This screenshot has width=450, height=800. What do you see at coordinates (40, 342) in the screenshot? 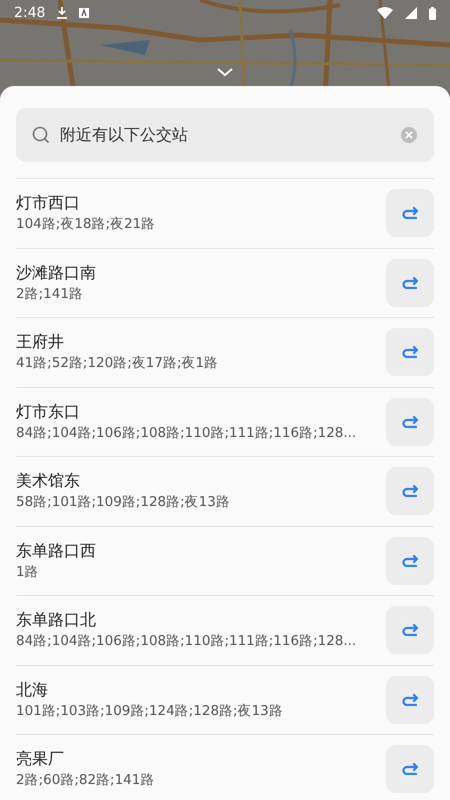
I see `station-name: 王府井` at bounding box center [40, 342].